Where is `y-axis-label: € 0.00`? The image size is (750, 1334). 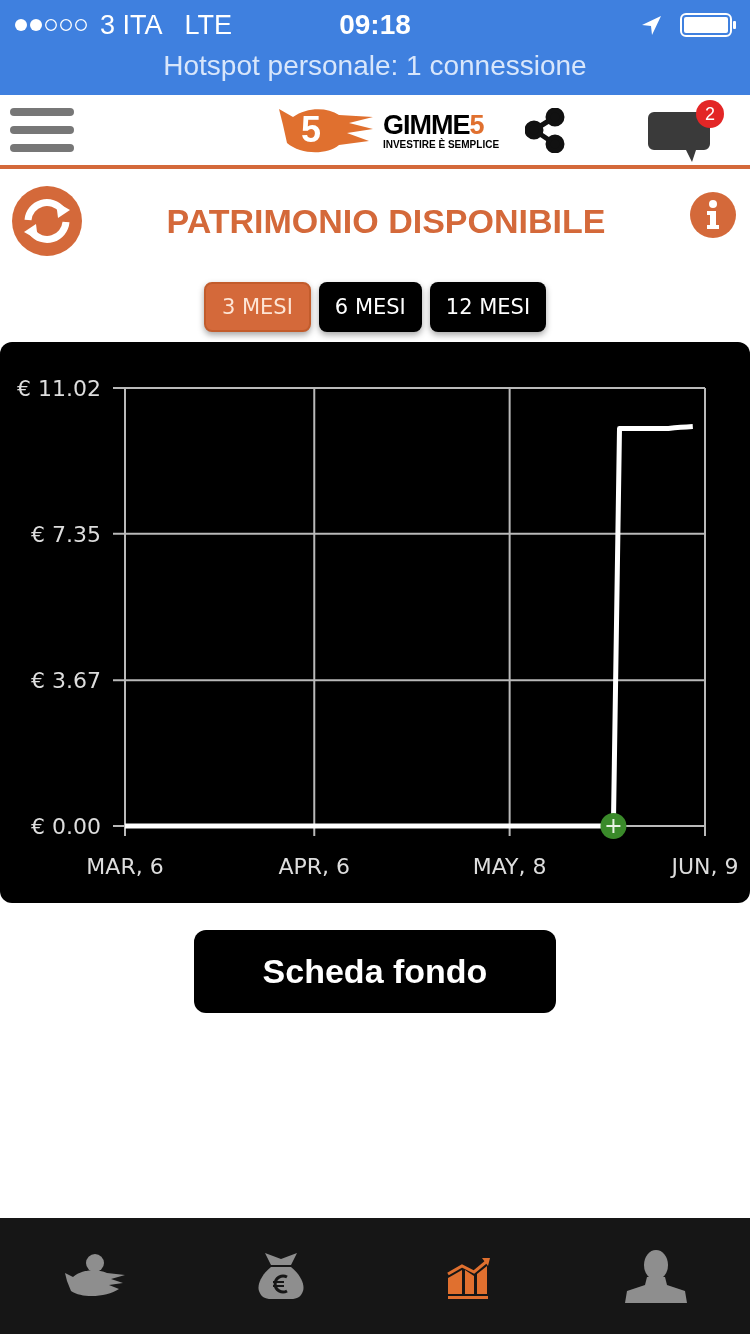 y-axis-label: € 0.00 is located at coordinates (66, 826).